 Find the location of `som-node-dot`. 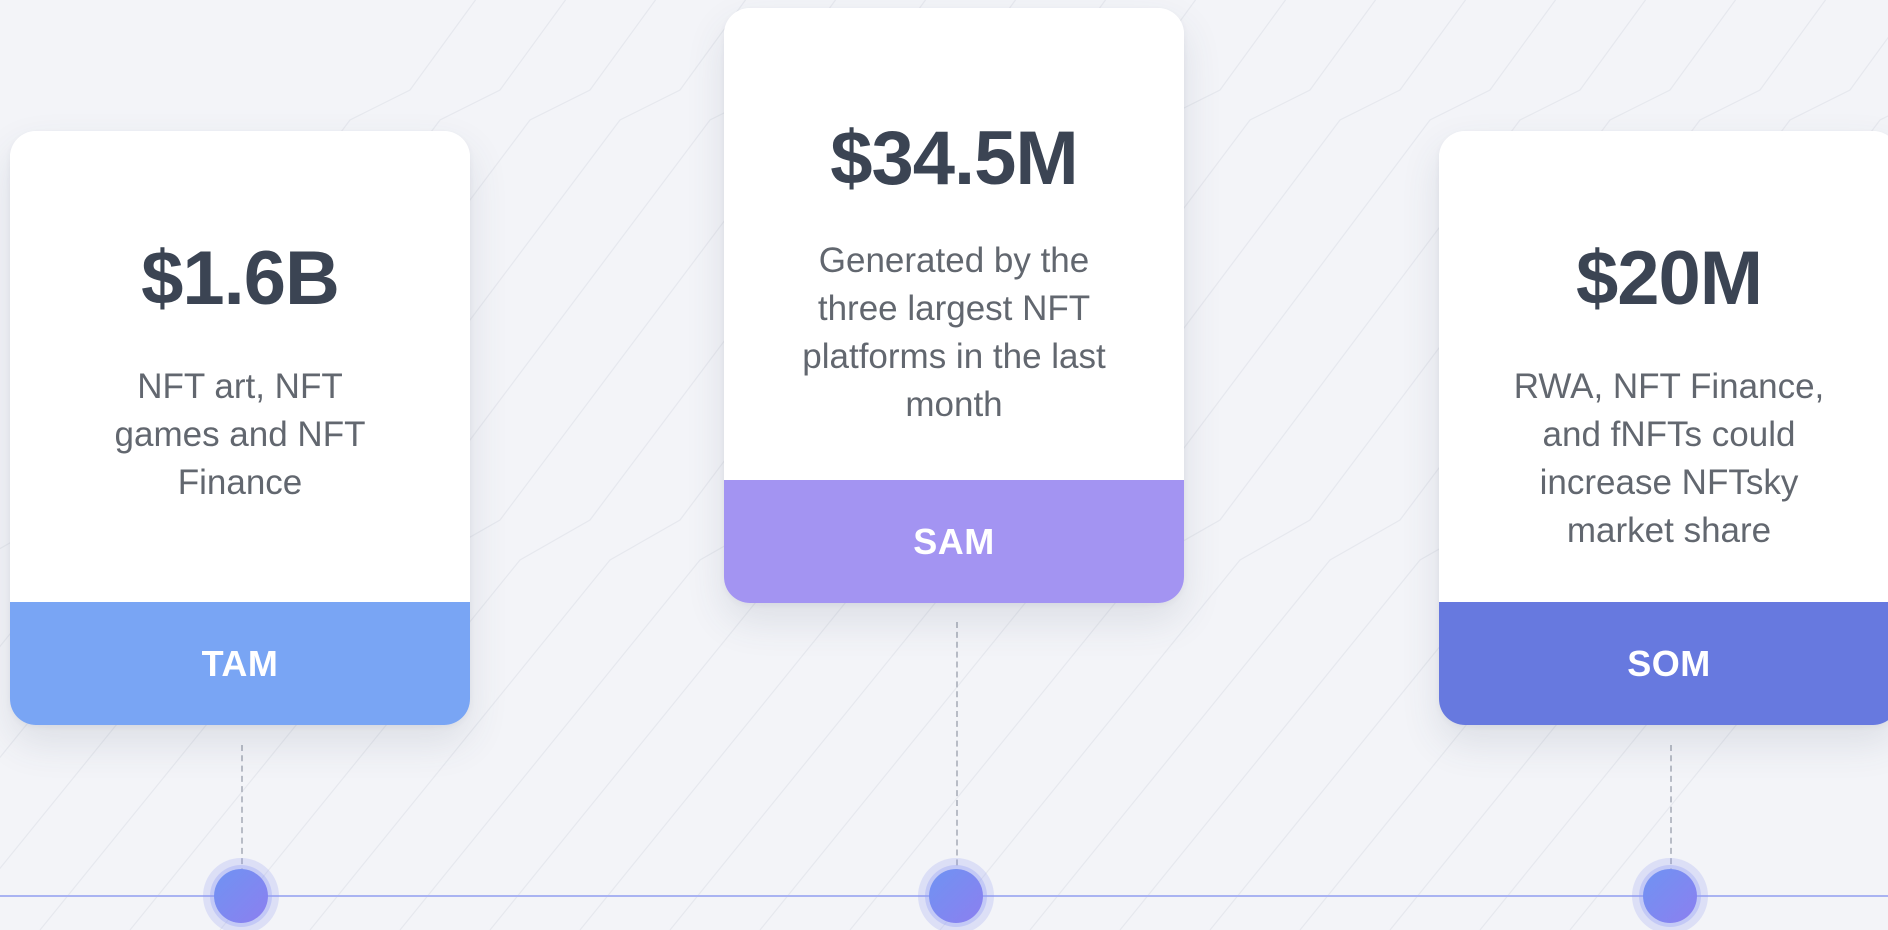

som-node-dot is located at coordinates (1670, 896).